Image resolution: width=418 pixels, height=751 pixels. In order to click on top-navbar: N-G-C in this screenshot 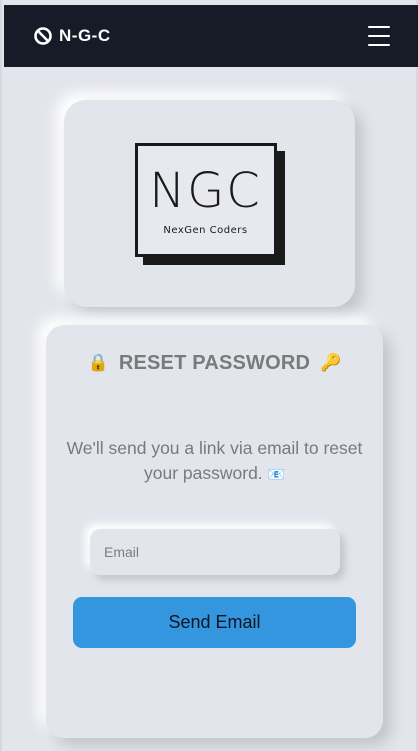, I will do `click(211, 36)`.